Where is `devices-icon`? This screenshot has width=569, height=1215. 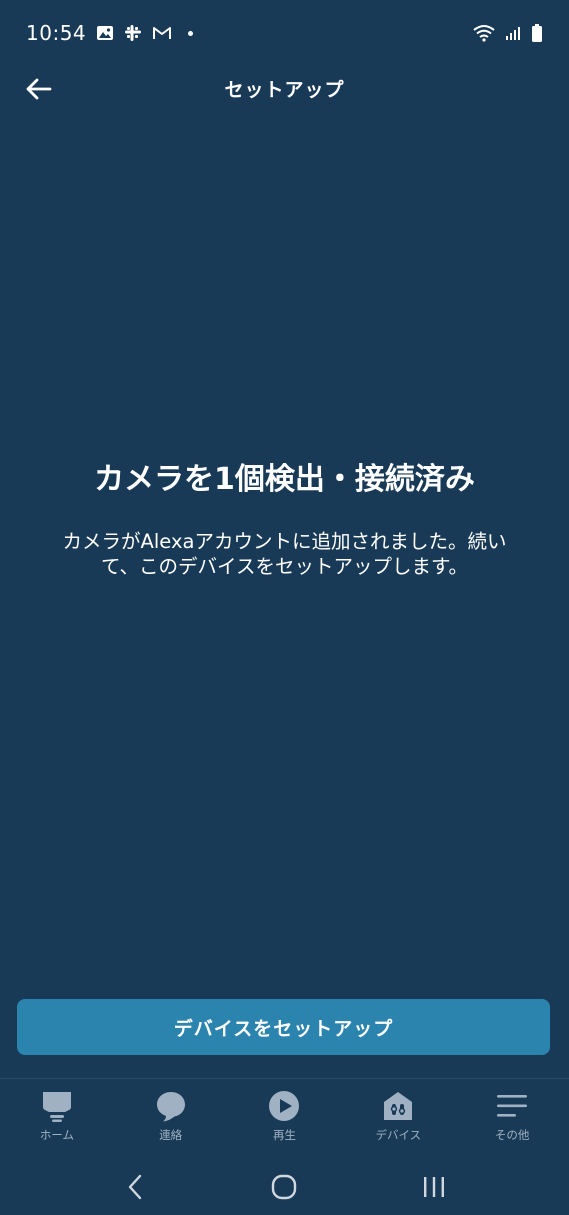 devices-icon is located at coordinates (398, 1106).